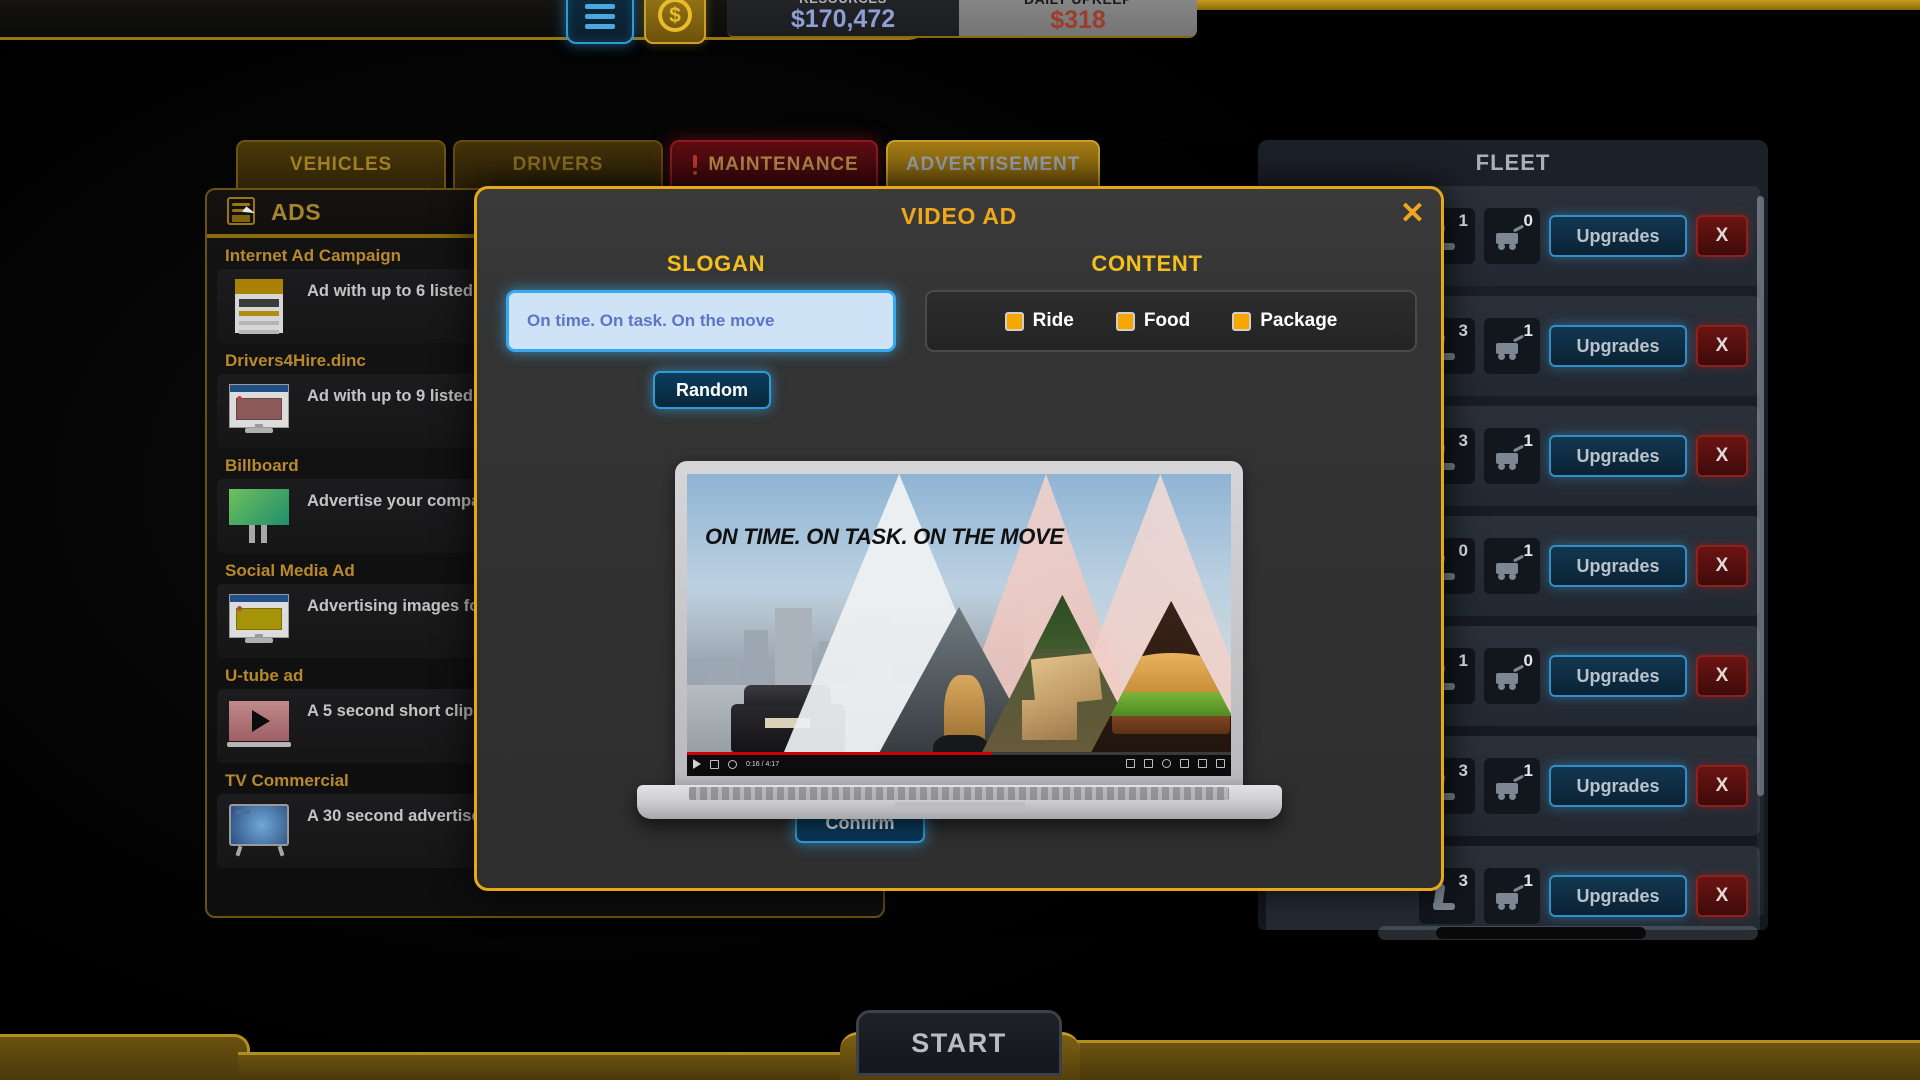  I want to click on ads-document-icon, so click(241, 212).